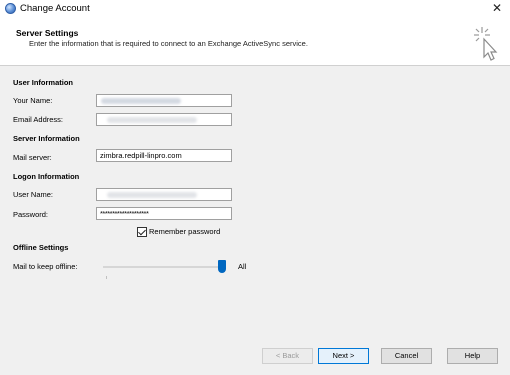 The width and height of the screenshot is (510, 375). Describe the element at coordinates (43, 82) in the screenshot. I see `section-user-information: User Information` at that location.